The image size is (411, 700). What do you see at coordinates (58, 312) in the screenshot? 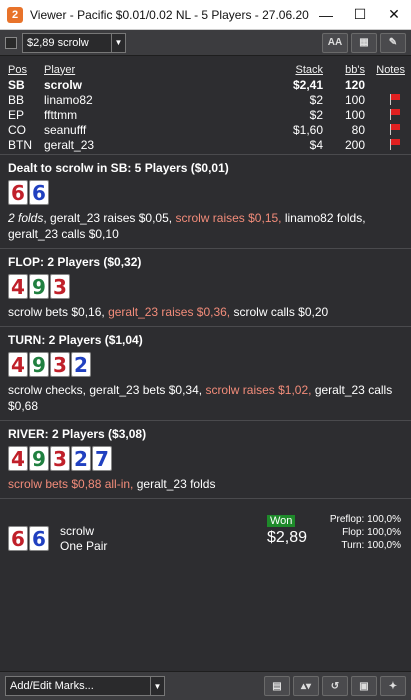
I see `action-text: scrolw bets $0,16,` at bounding box center [58, 312].